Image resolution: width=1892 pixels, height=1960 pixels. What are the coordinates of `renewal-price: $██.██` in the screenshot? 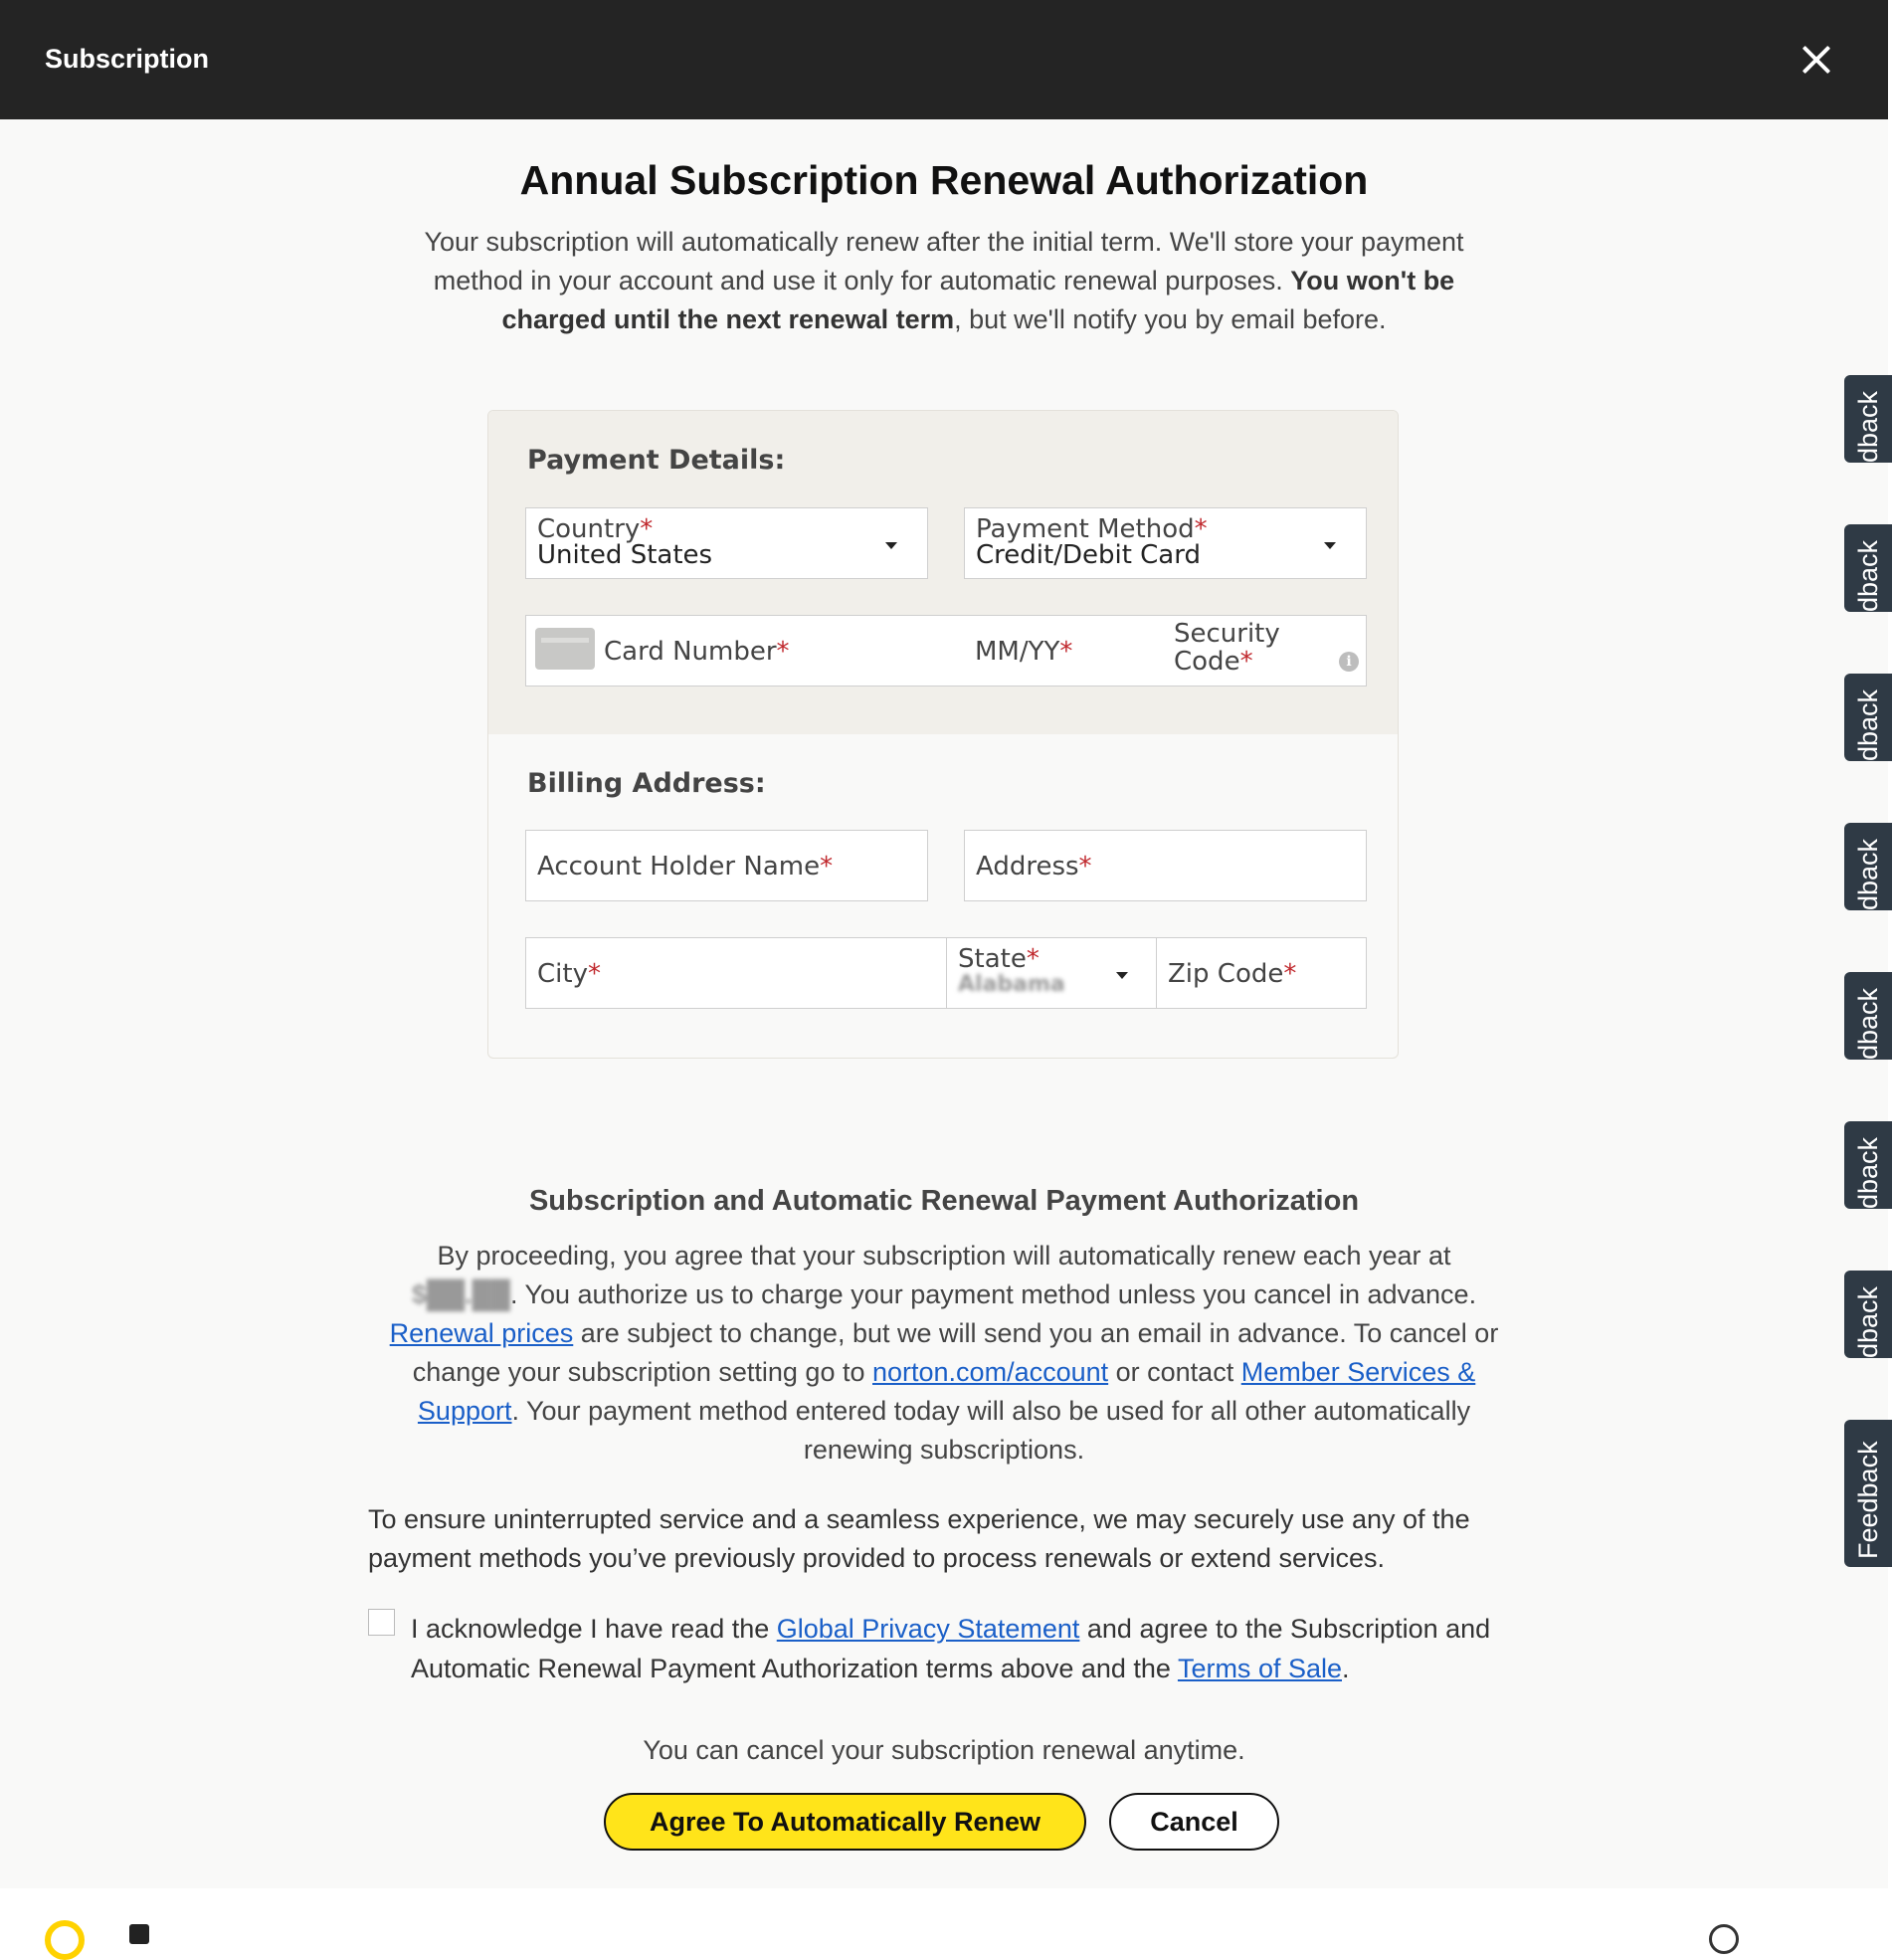 It's located at (460, 1294).